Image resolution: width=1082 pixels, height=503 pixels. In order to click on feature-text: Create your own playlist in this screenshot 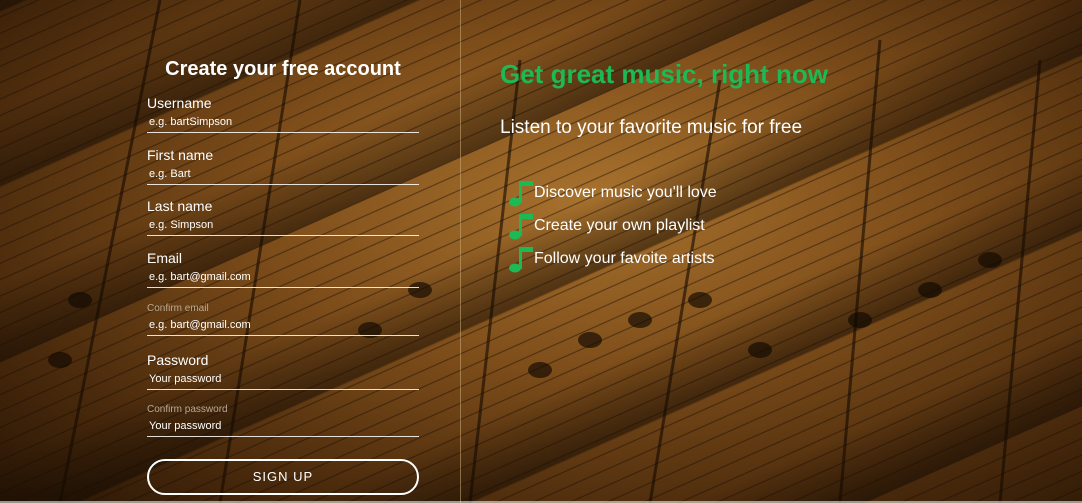, I will do `click(619, 225)`.